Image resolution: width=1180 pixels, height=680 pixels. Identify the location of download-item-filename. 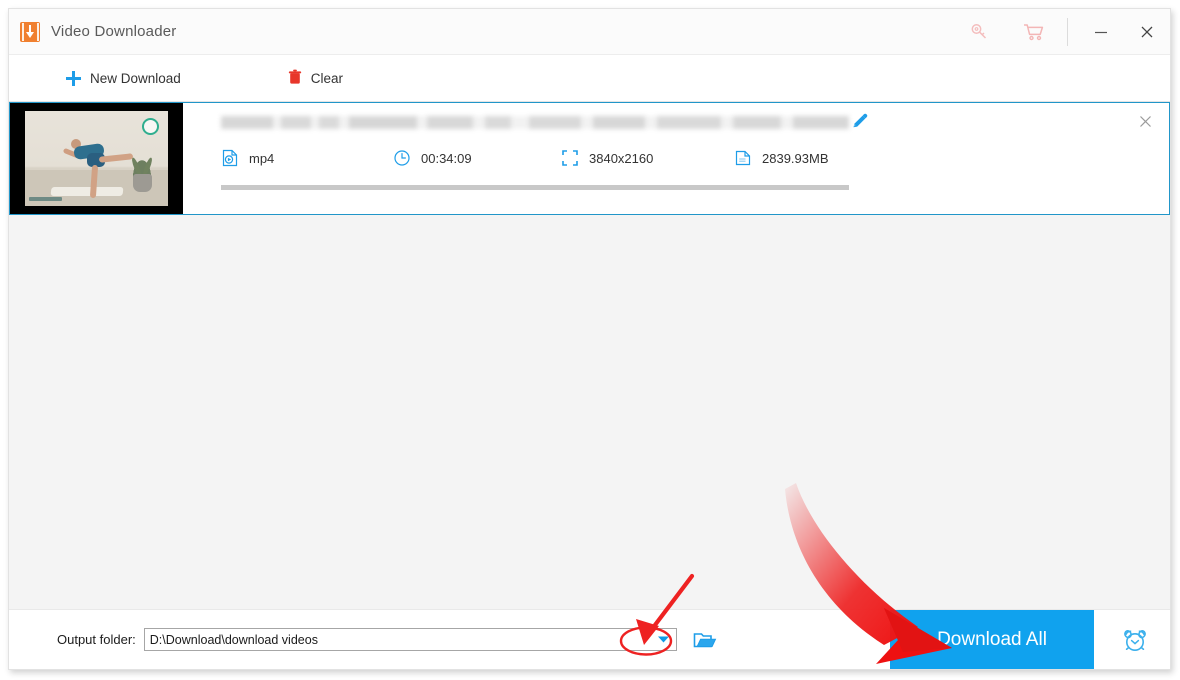
(535, 122).